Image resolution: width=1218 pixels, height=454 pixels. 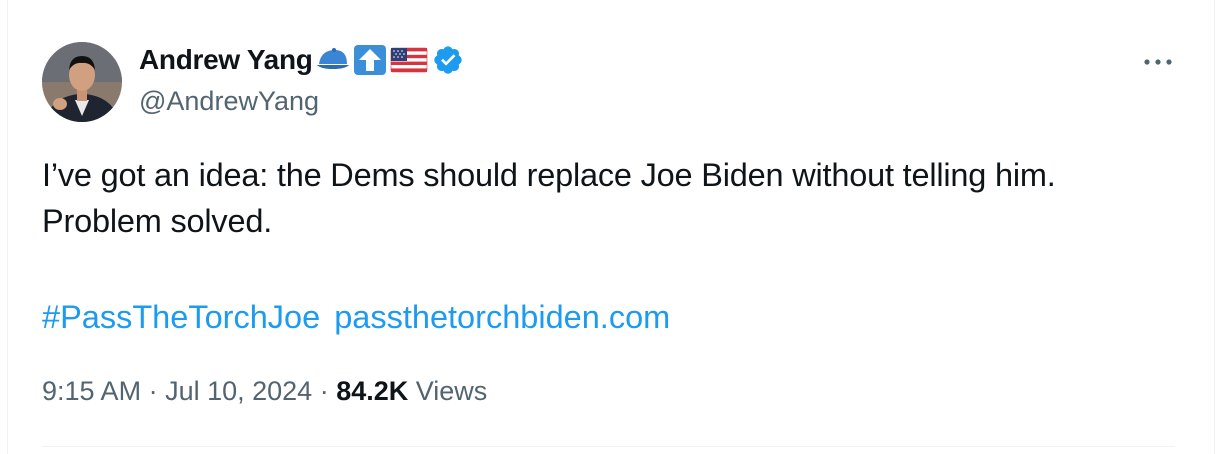 What do you see at coordinates (448, 391) in the screenshot?
I see `views-label: Views` at bounding box center [448, 391].